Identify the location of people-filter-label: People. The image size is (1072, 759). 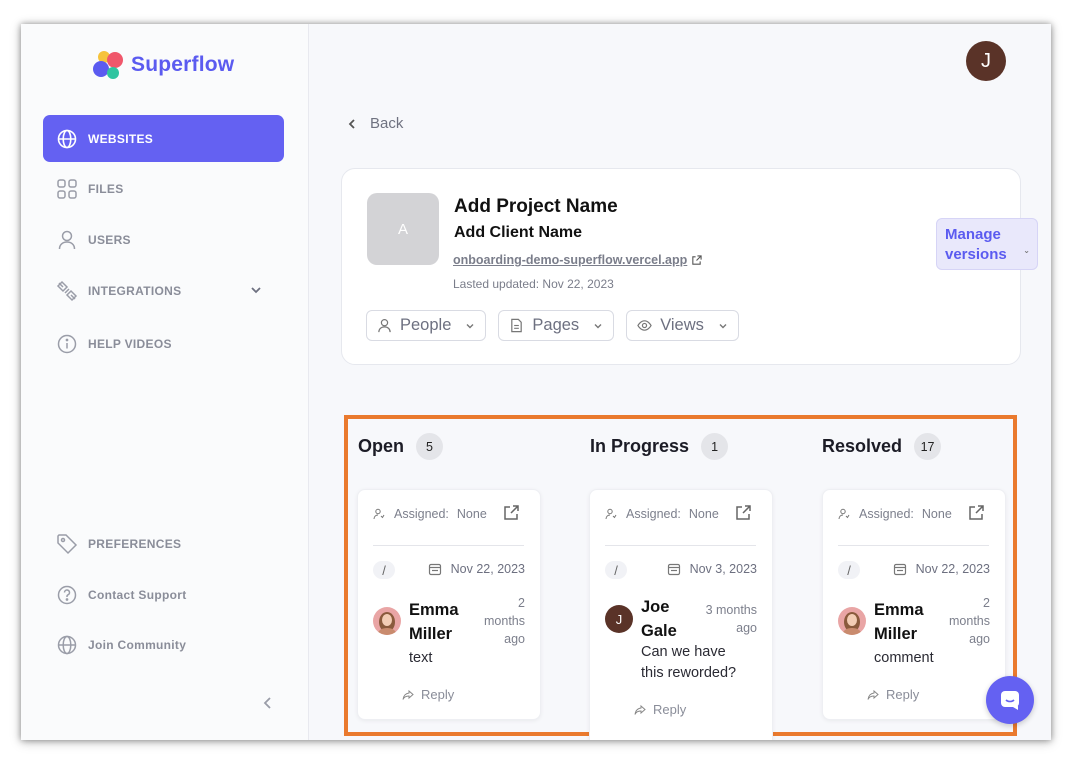
(426, 325).